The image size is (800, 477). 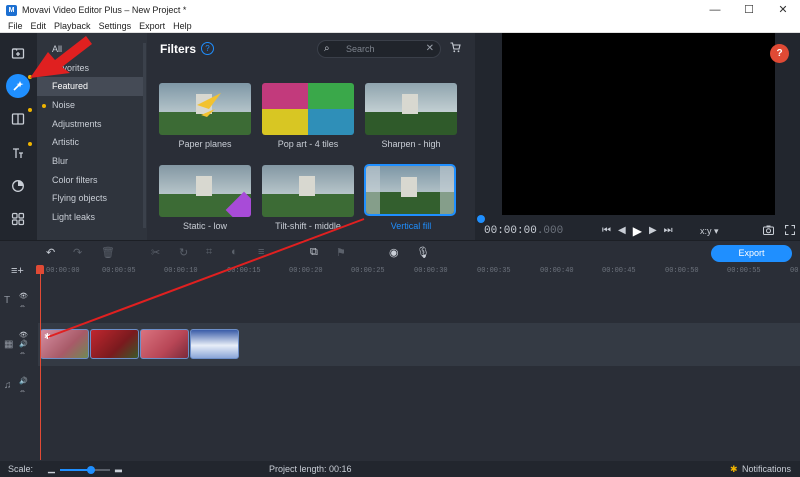 I want to click on marker-icon: ⚑, so click(x=341, y=252).